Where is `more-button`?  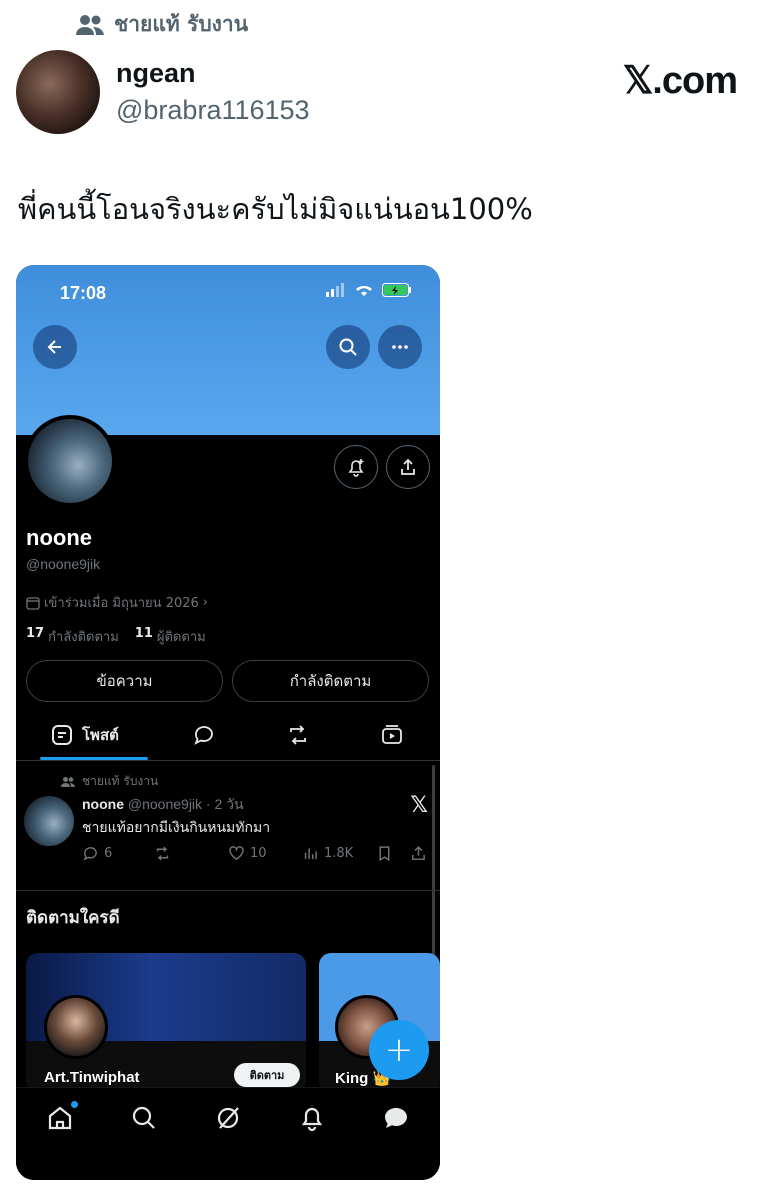 more-button is located at coordinates (400, 347).